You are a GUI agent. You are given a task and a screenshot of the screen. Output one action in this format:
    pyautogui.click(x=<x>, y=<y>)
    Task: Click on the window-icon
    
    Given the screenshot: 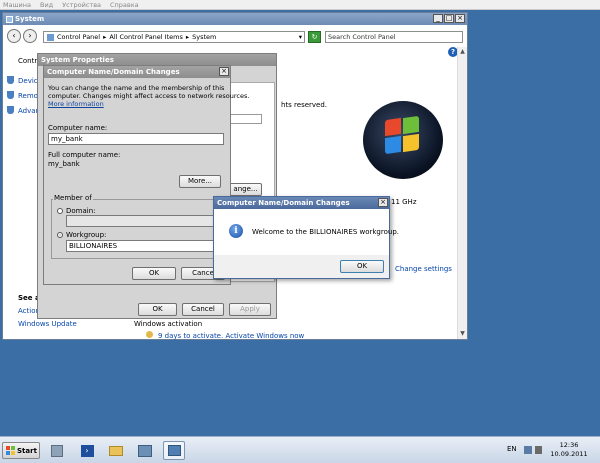 What is the action you would take?
    pyautogui.click(x=9, y=19)
    